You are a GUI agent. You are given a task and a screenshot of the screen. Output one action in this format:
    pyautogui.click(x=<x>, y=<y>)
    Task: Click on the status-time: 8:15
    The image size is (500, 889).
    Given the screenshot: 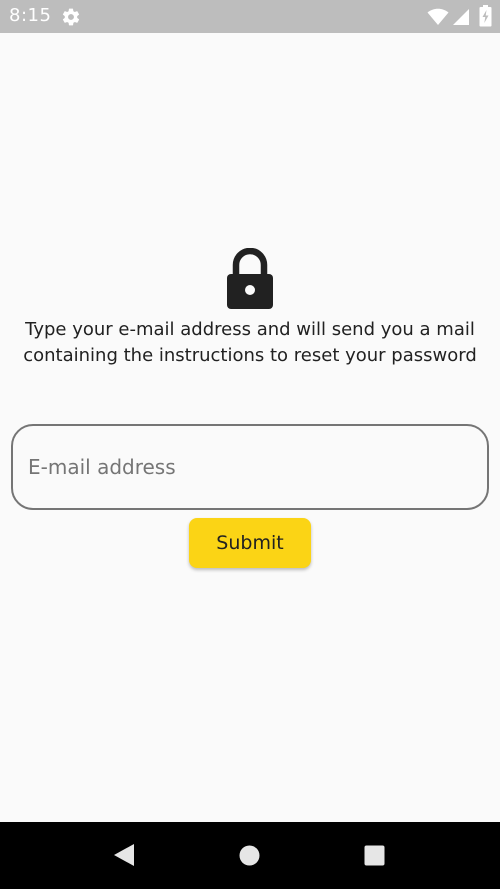 What is the action you would take?
    pyautogui.click(x=30, y=15)
    